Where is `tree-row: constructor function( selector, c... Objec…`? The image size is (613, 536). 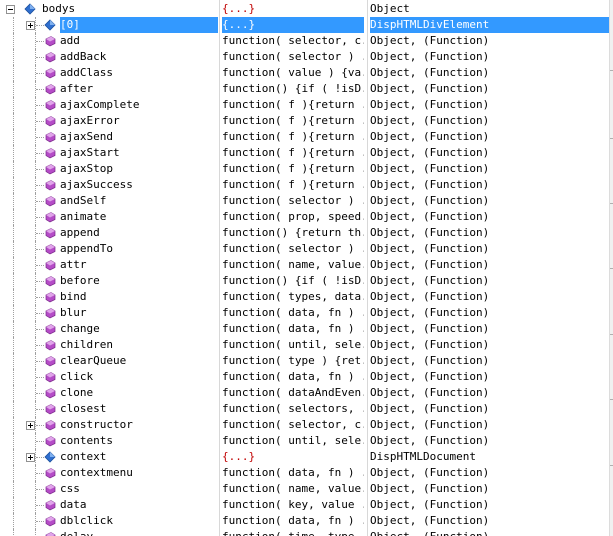 tree-row: constructor function( selector, c... Objec… is located at coordinates (304, 425).